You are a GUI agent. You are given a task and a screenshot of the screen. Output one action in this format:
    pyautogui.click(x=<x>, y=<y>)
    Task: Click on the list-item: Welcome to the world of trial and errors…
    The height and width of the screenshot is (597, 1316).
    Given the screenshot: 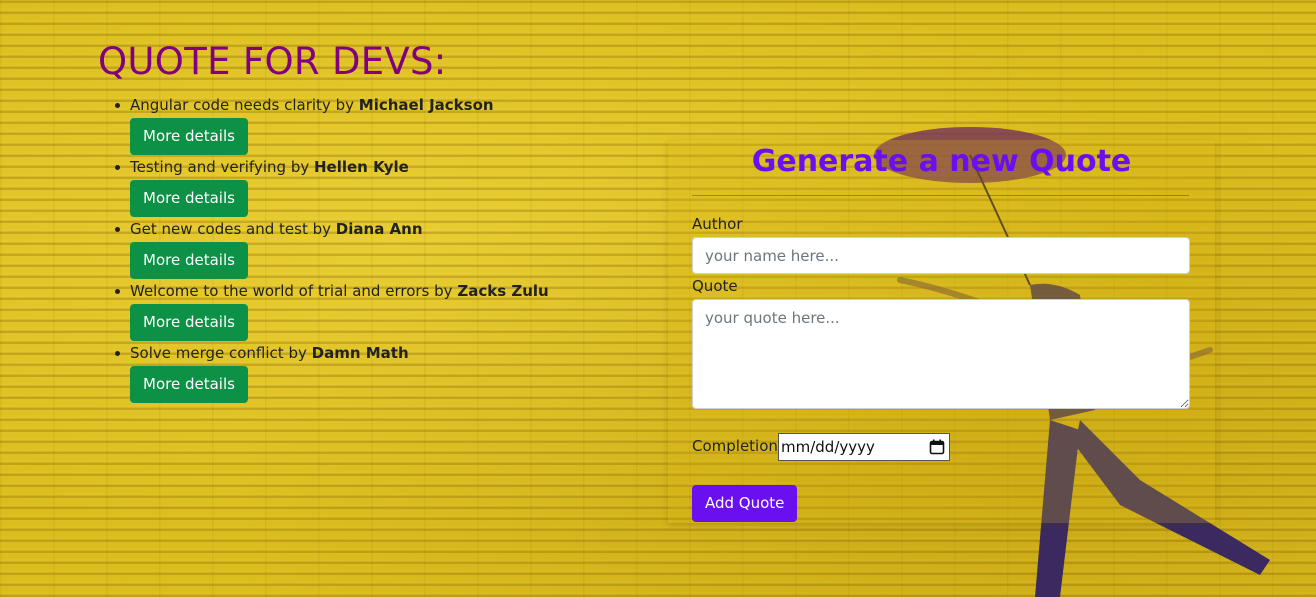 What is the action you would take?
    pyautogui.click(x=352, y=312)
    